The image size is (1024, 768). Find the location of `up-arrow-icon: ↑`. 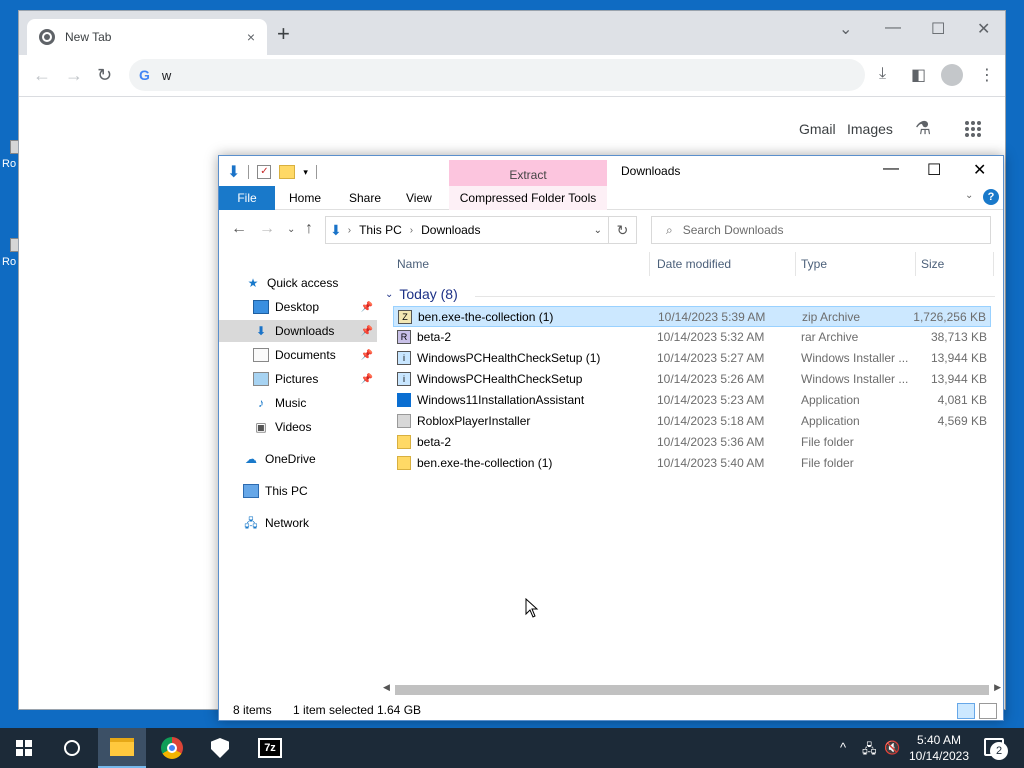

up-arrow-icon: ↑ is located at coordinates (309, 229).